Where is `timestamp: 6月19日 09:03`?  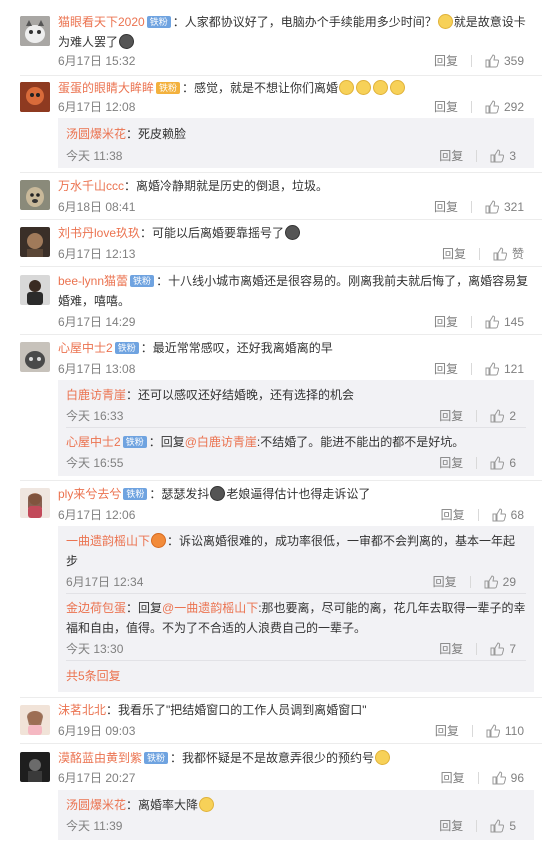 timestamp: 6月19日 09:03 is located at coordinates (97, 731).